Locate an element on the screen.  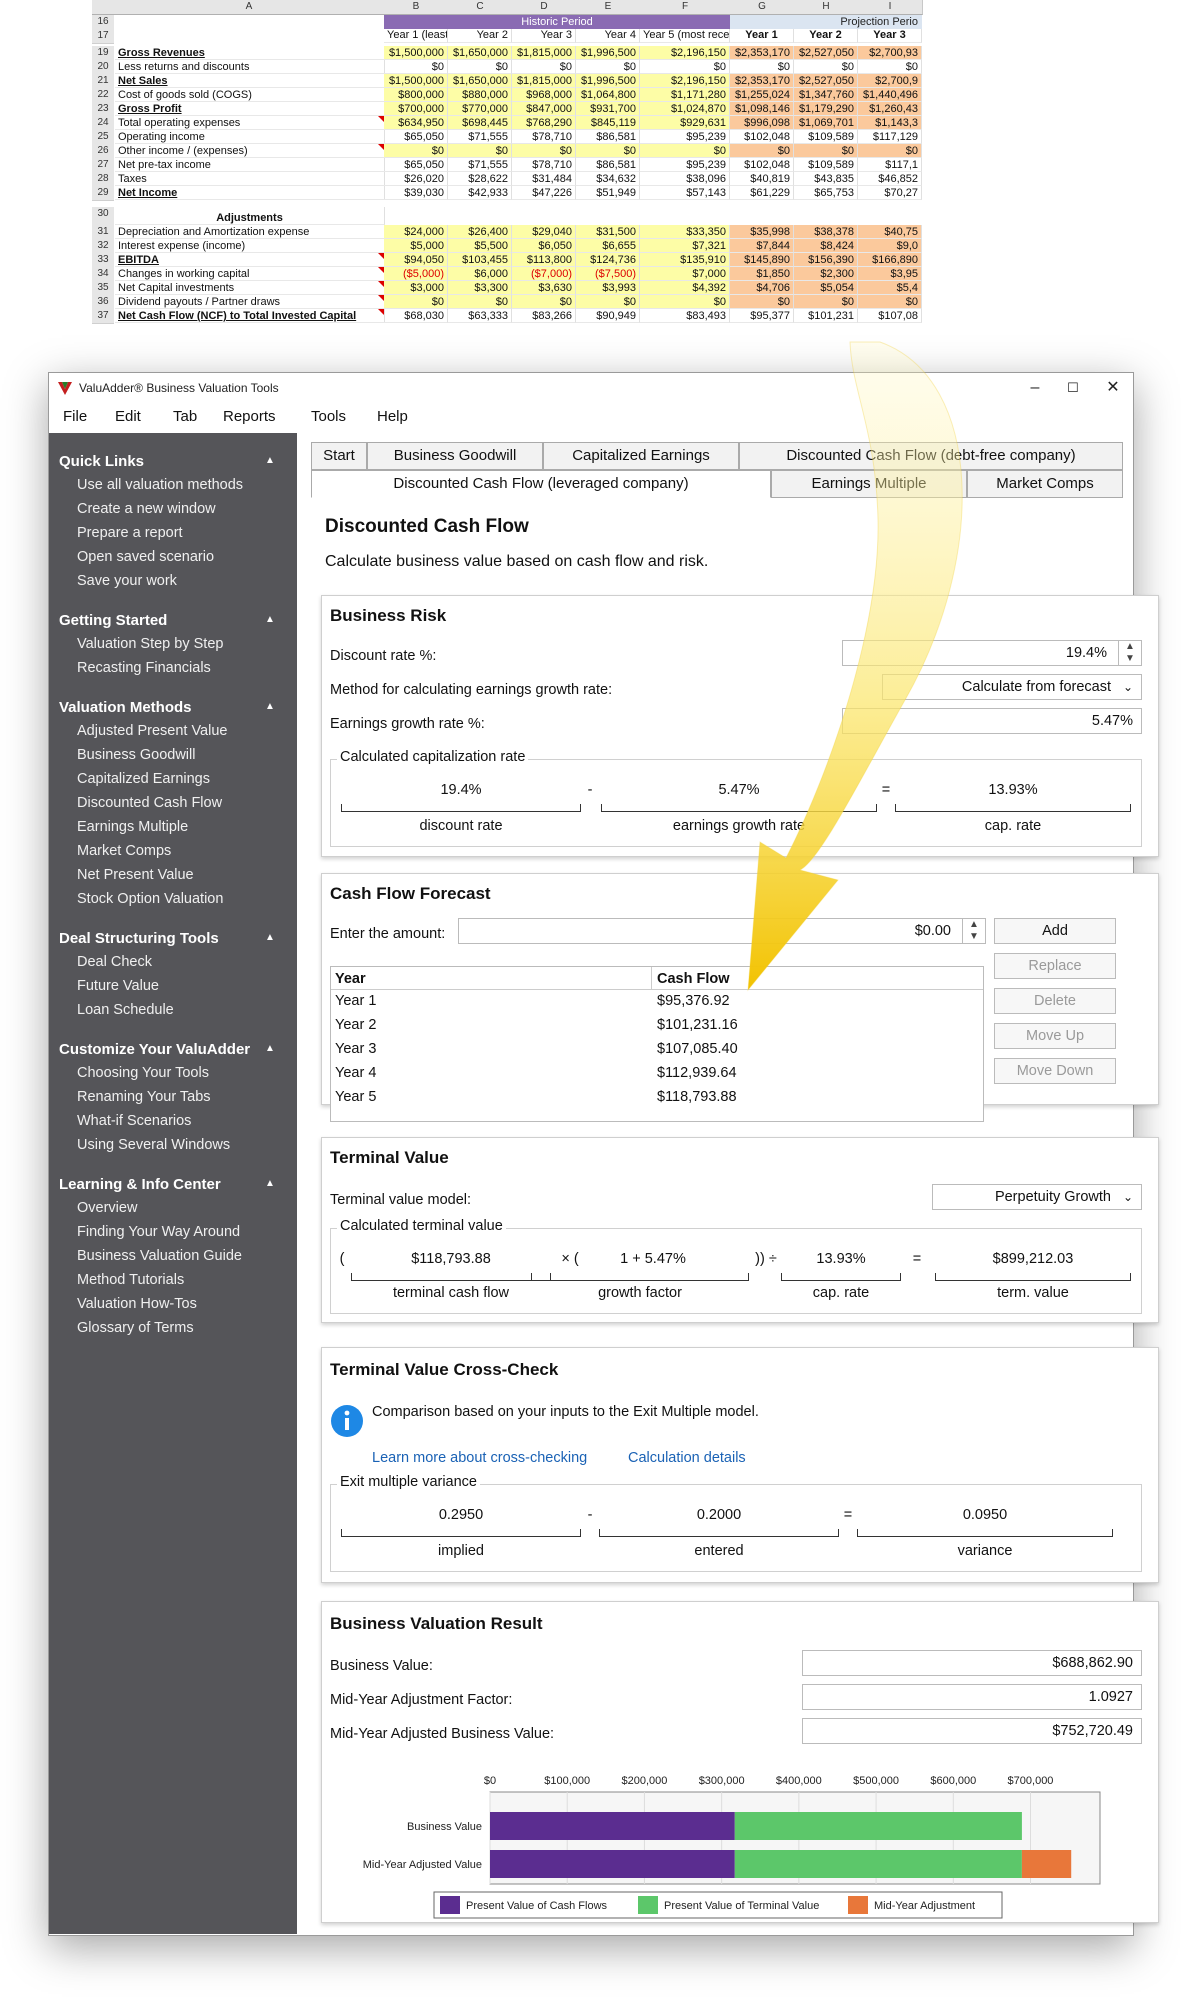
row-label: Net pre-tax income is located at coordinates (250, 165).